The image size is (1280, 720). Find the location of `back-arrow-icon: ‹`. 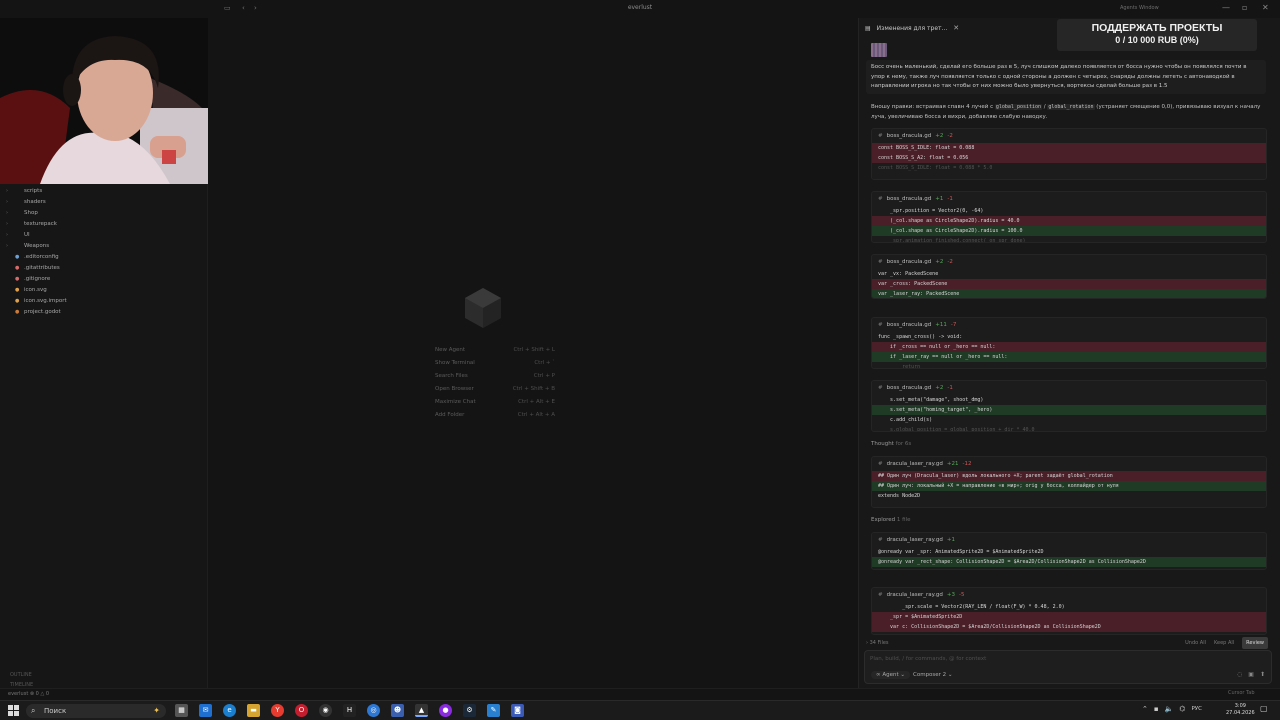

back-arrow-icon: ‹ is located at coordinates (243, 8).